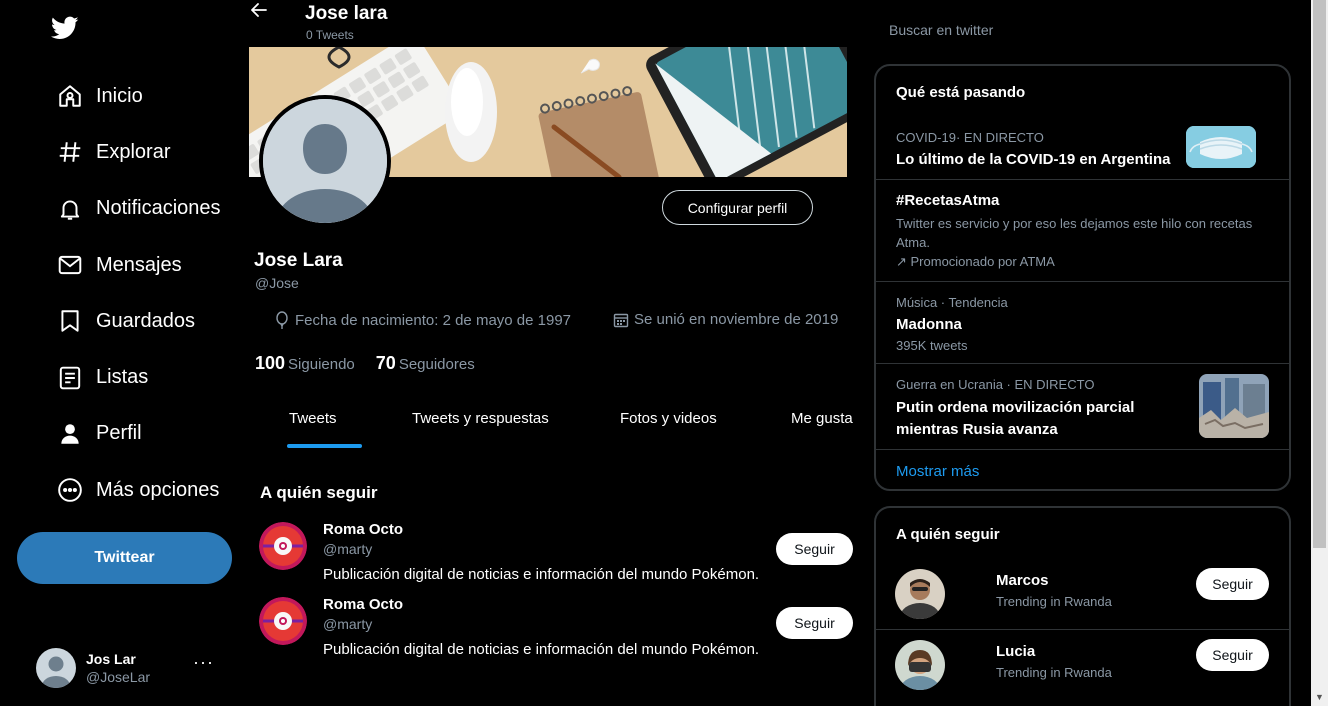  What do you see at coordinates (321, 364) in the screenshot?
I see `following-label: Siguiendo` at bounding box center [321, 364].